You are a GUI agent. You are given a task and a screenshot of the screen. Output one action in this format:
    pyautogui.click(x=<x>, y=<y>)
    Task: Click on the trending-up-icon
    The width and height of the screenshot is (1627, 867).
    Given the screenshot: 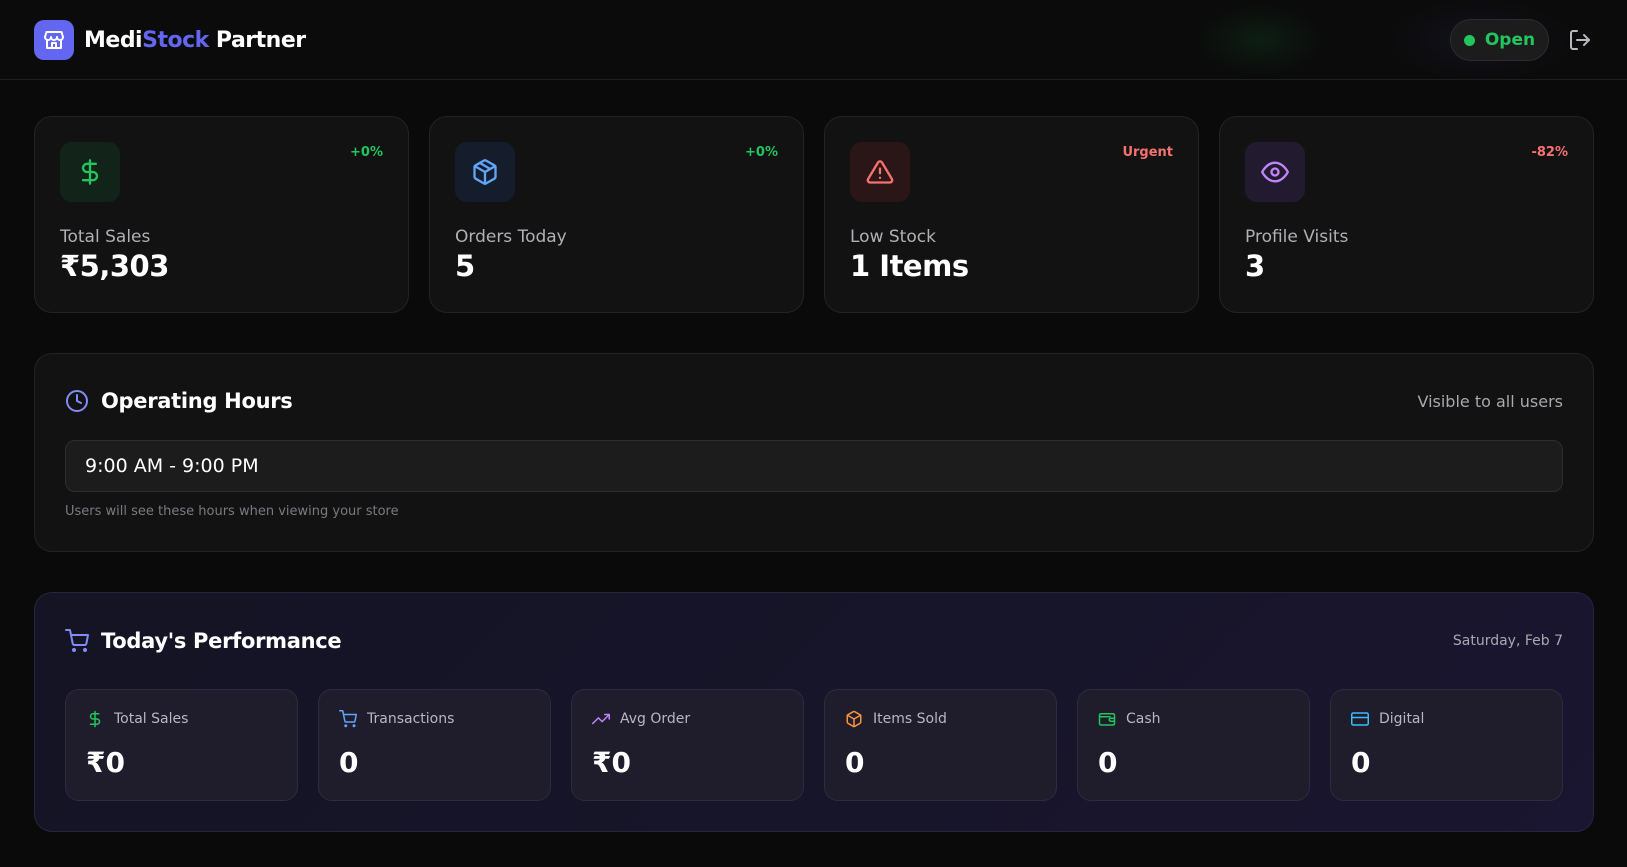 What is the action you would take?
    pyautogui.click(x=601, y=719)
    